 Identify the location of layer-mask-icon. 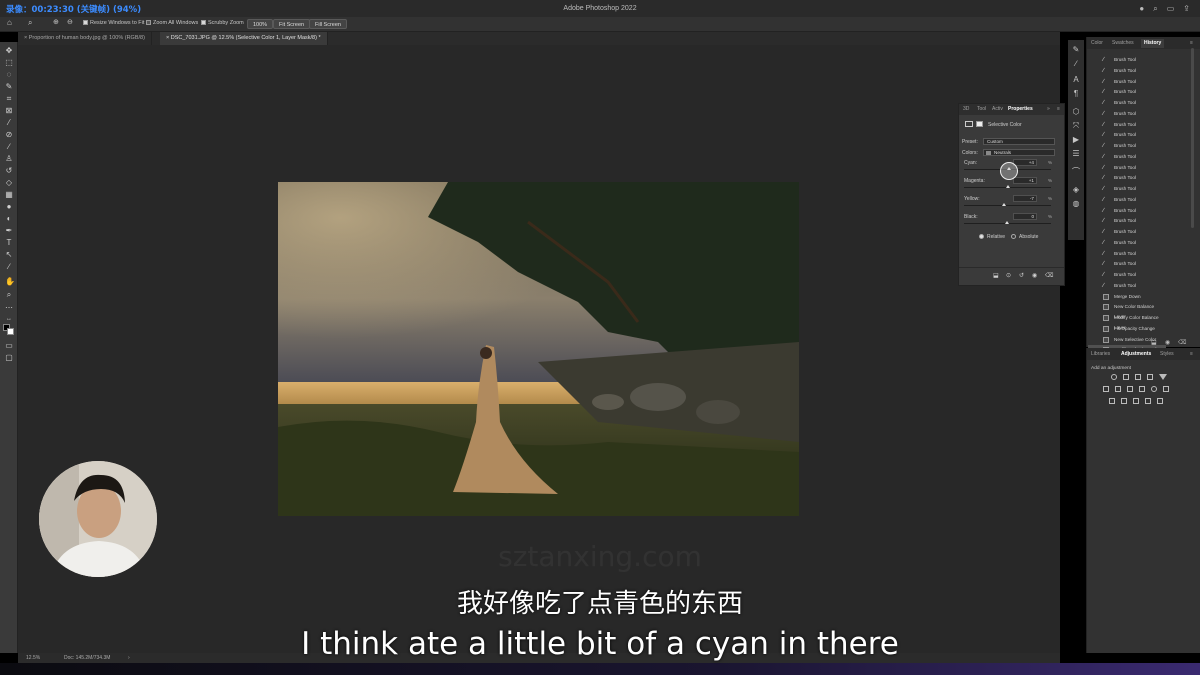
(979, 124).